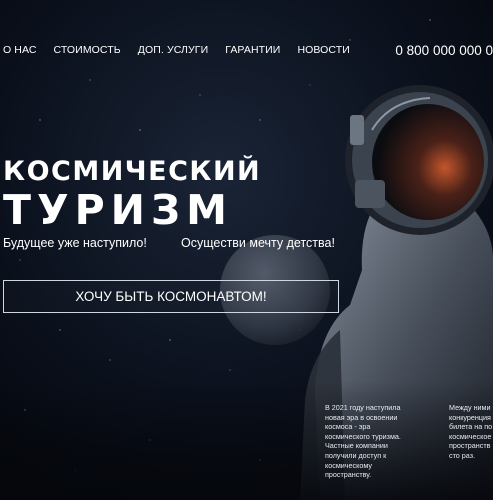 The width and height of the screenshot is (493, 500). Describe the element at coordinates (462, 455) in the screenshot. I see `info-line: сто раз.` at that location.